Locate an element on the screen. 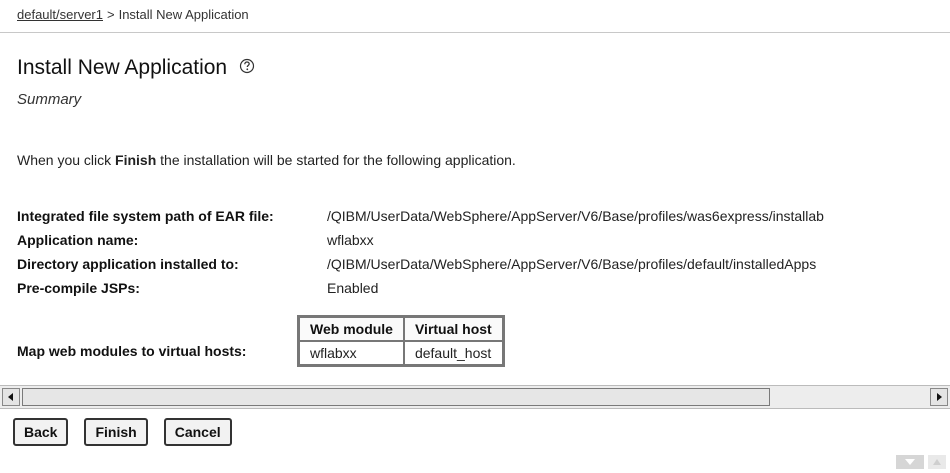 The height and width of the screenshot is (473, 950). help-icon is located at coordinates (247, 68).